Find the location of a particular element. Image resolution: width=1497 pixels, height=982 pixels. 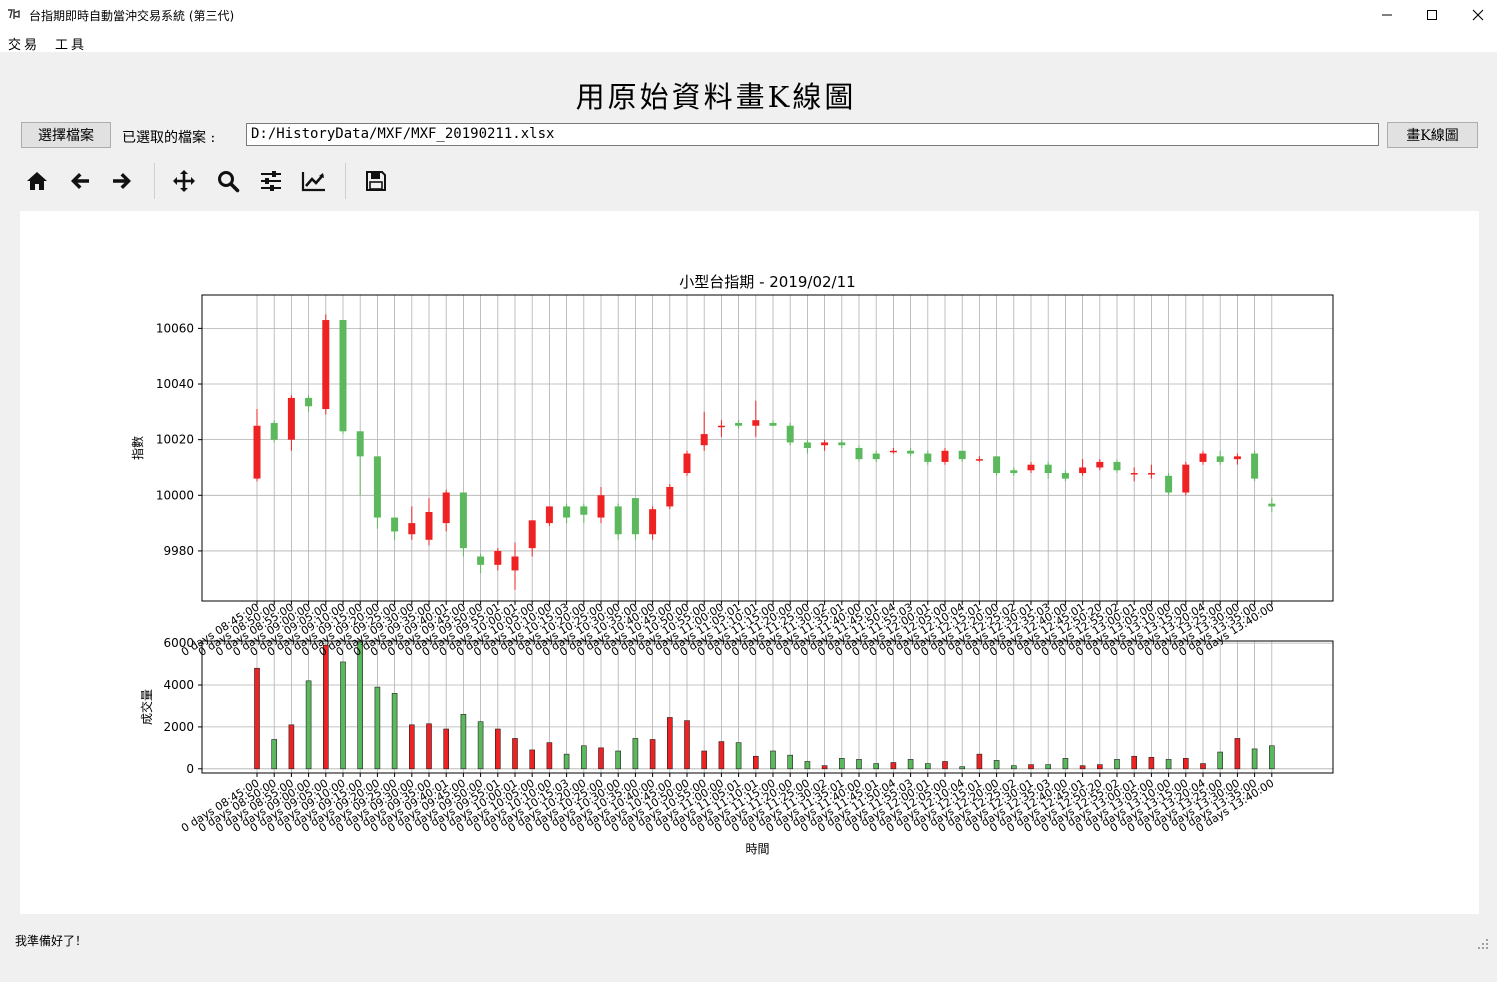

close-button is located at coordinates (1476, 15).